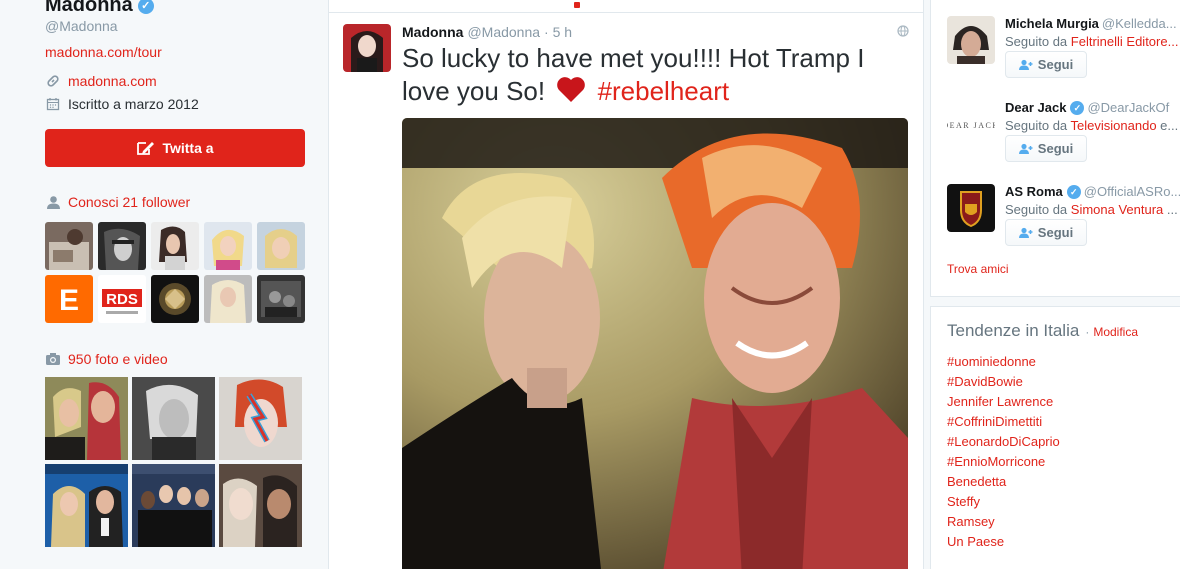  Describe the element at coordinates (103, 52) in the screenshot. I see `bio-url-link: madonna.com/tour` at that location.